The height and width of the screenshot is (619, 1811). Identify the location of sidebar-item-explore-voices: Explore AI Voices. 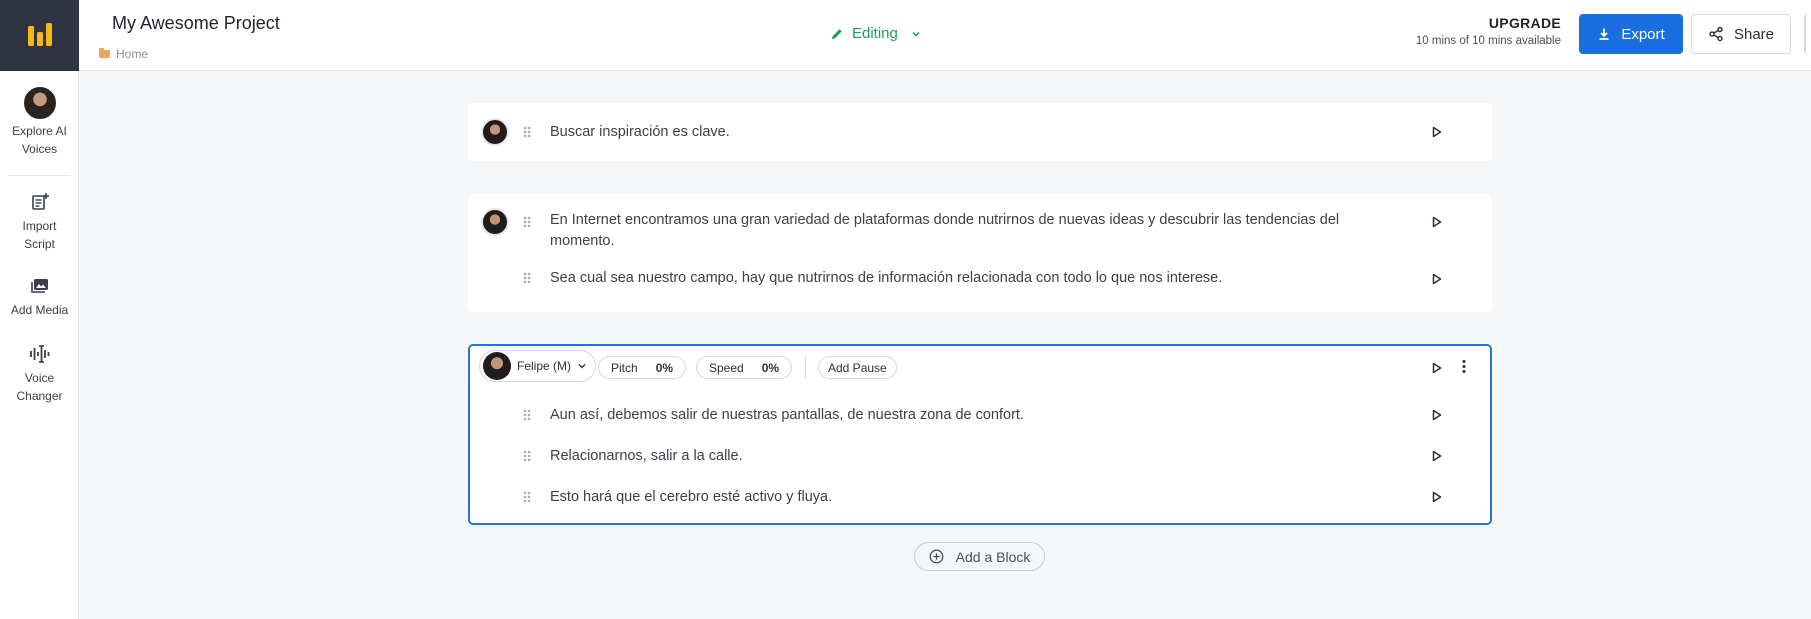
(39, 122).